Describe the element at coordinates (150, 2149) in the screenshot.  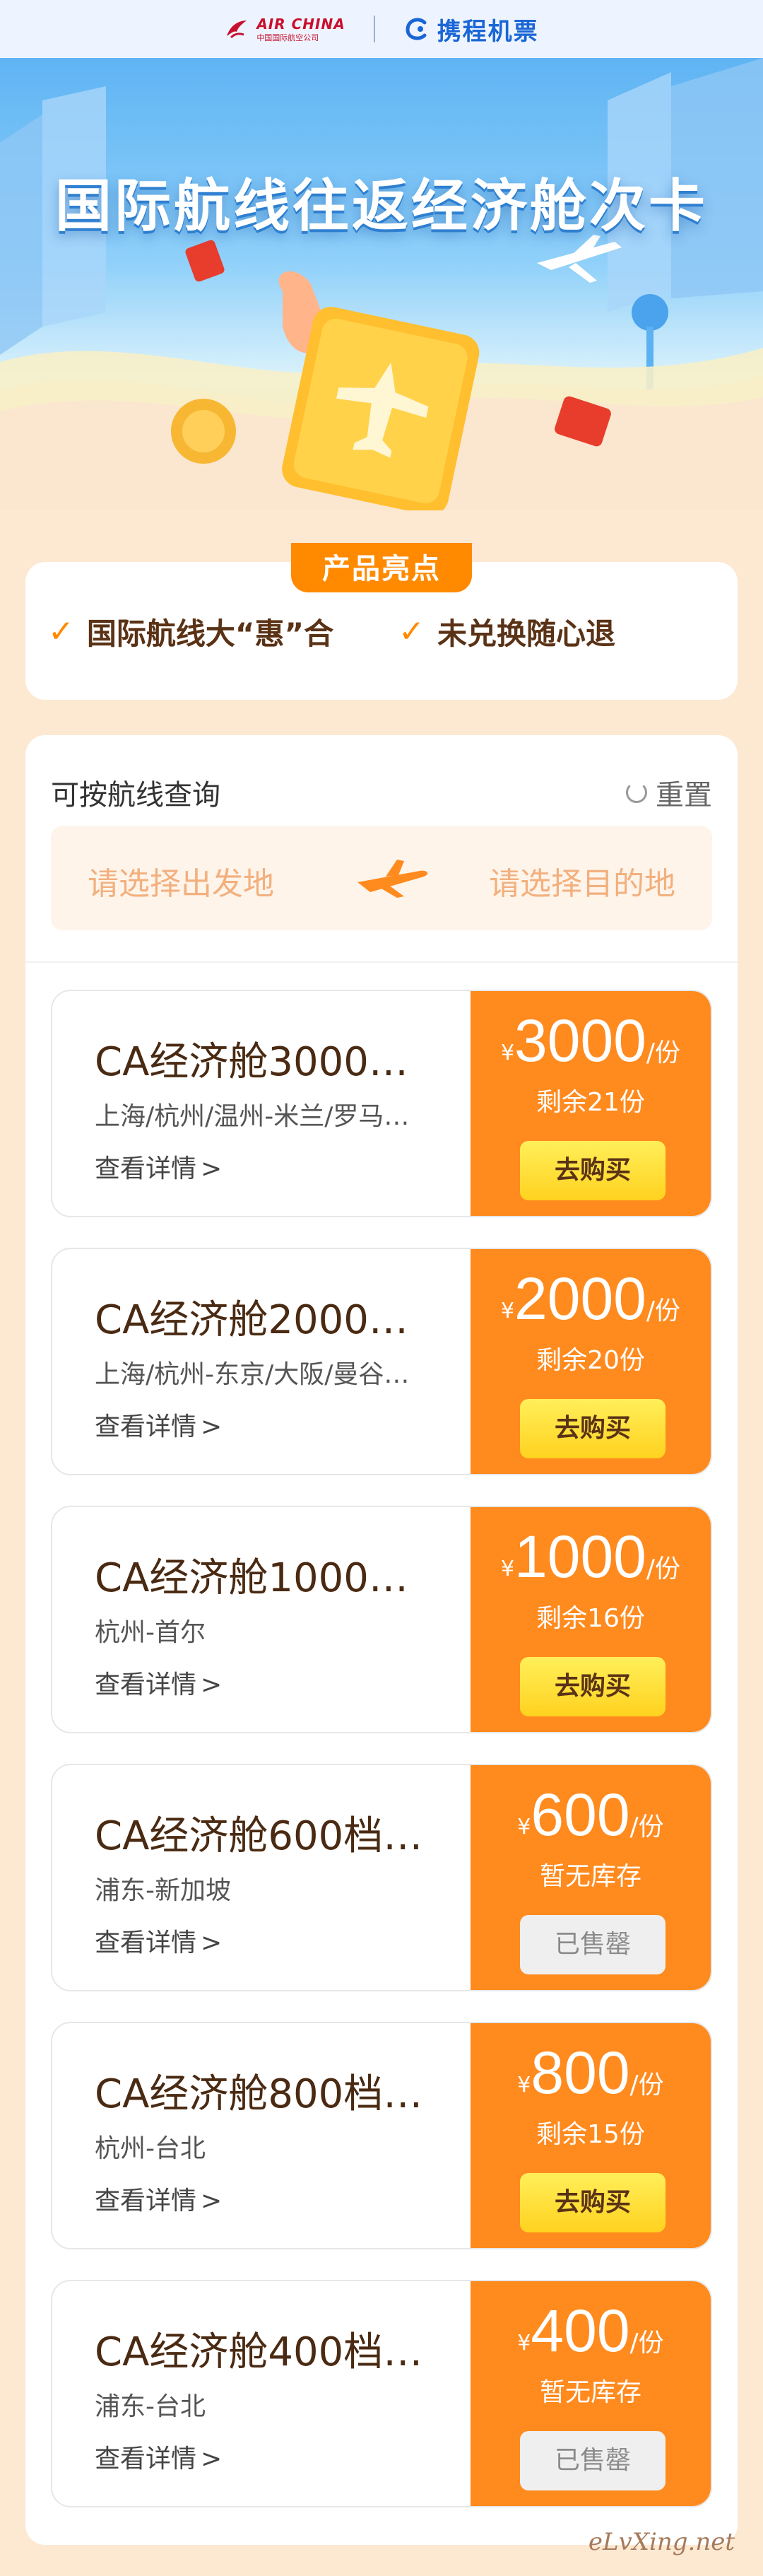
I see `product-routes: 杭州-台北` at that location.